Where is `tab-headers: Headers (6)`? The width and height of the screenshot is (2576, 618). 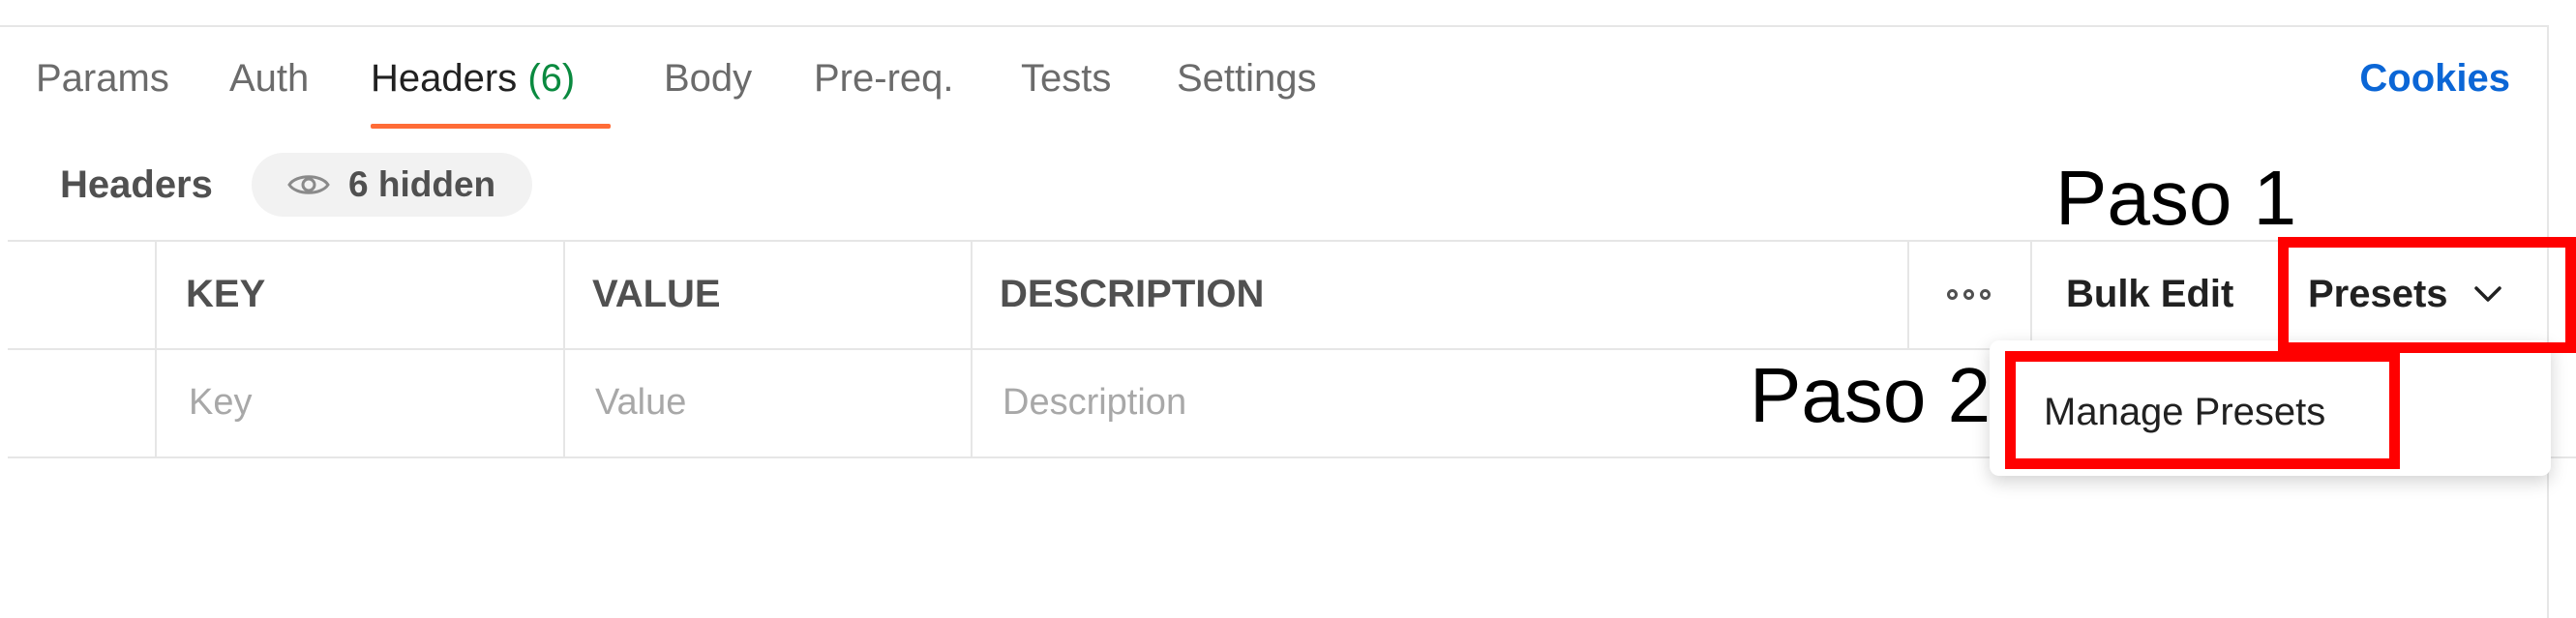 tab-headers: Headers (6) is located at coordinates (473, 91).